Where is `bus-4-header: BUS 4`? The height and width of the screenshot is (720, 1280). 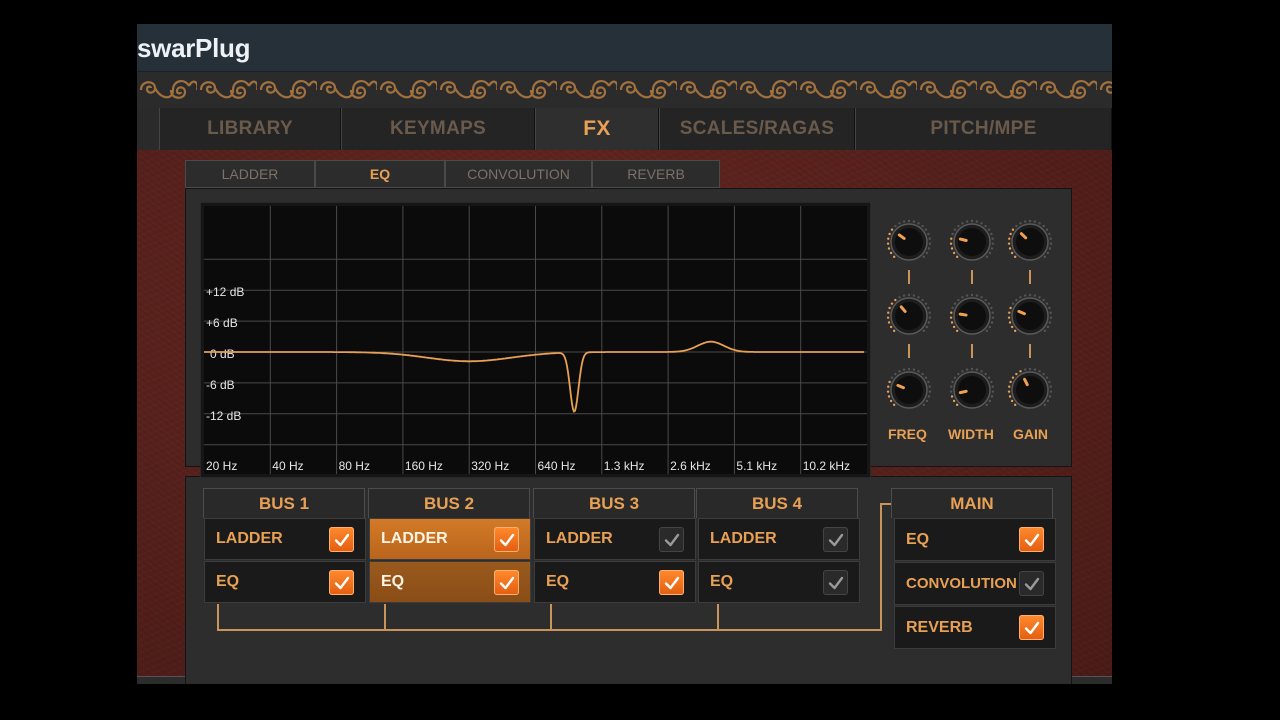
bus-4-header: BUS 4 is located at coordinates (777, 503).